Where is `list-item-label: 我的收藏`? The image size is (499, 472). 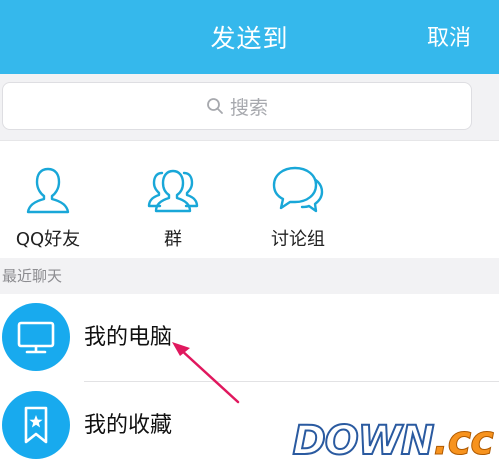
list-item-label: 我的收藏 is located at coordinates (128, 425).